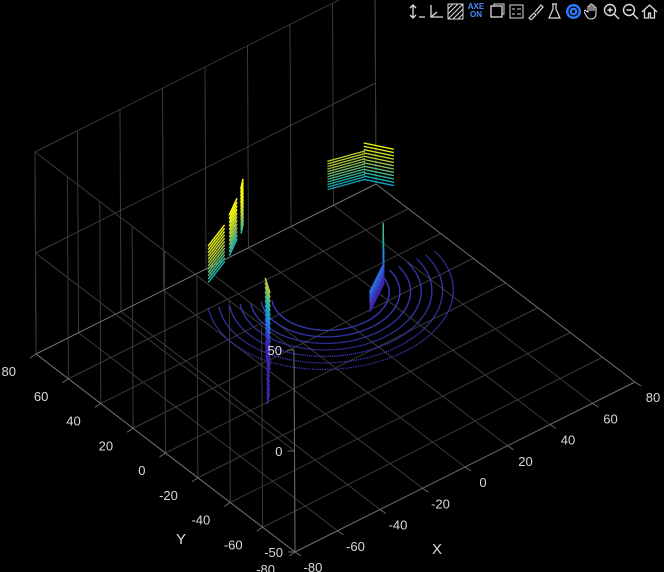 The image size is (664, 572). What do you see at coordinates (106, 445) in the screenshot?
I see `y-tick-label: 20` at bounding box center [106, 445].